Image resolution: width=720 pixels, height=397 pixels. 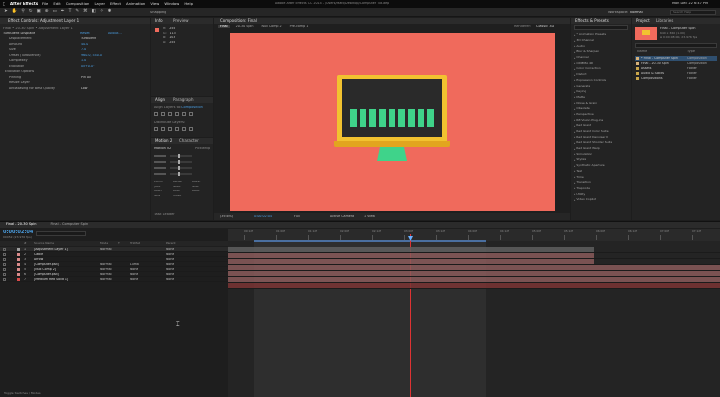 I want to click on align-top-icon, so click(x=177, y=114).